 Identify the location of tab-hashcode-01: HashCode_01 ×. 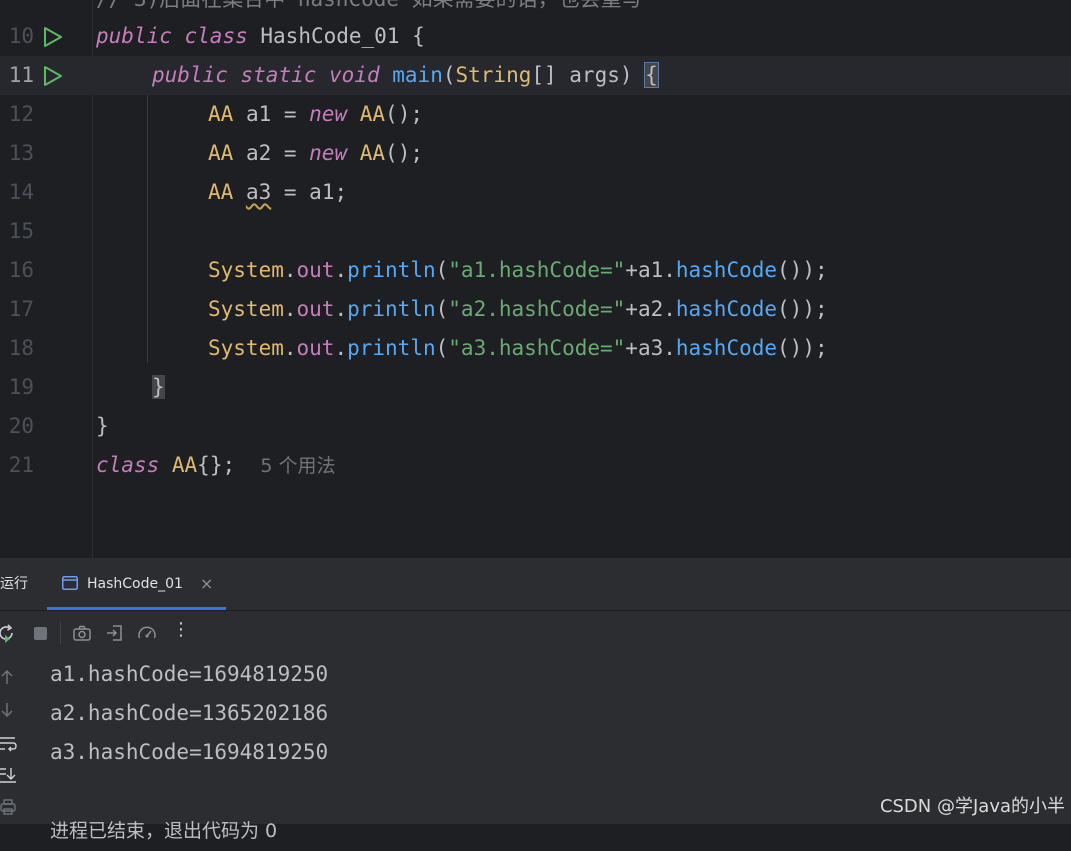
(136, 584).